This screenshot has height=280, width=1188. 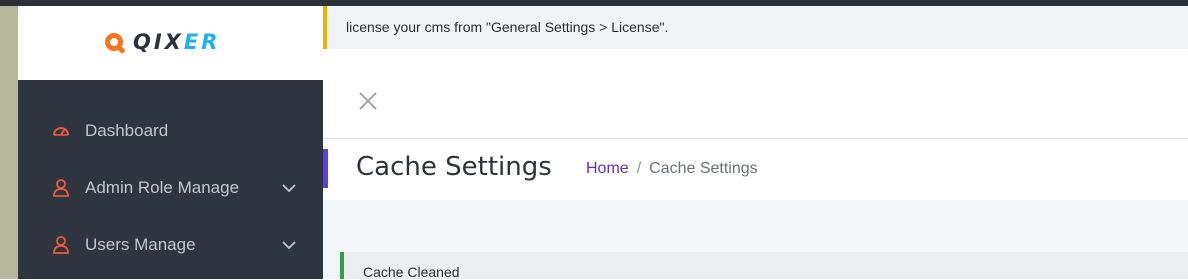 I want to click on logo-text: QIXER, so click(x=176, y=42).